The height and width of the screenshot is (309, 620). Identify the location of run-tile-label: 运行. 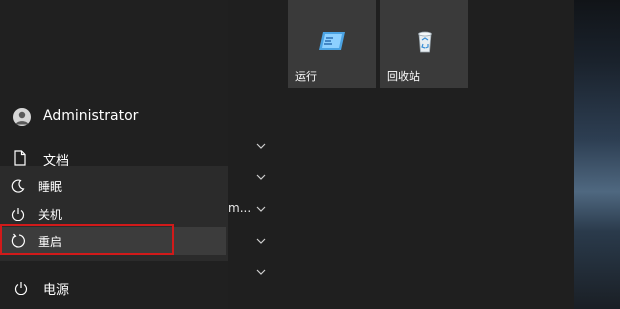
(306, 76).